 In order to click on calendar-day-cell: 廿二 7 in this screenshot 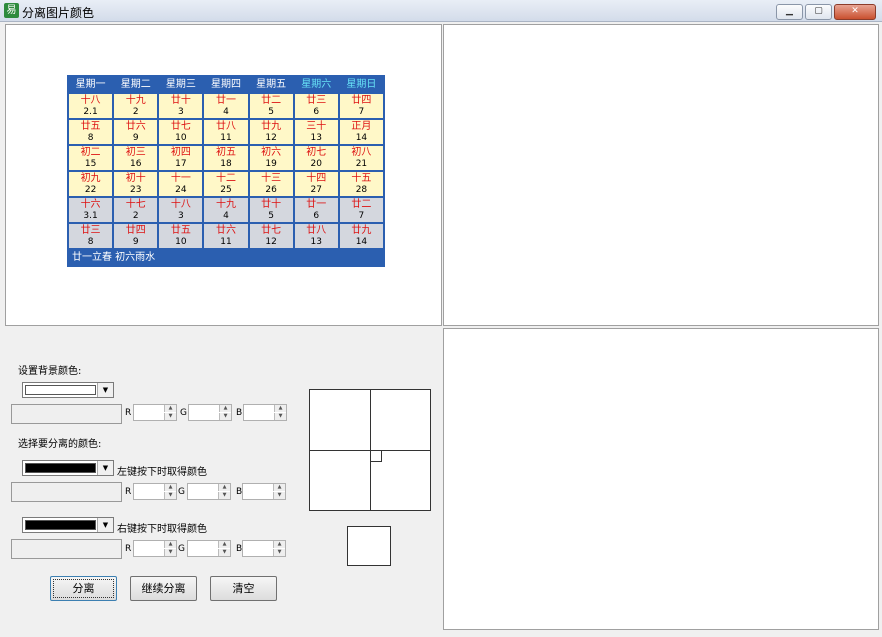, I will do `click(361, 210)`.